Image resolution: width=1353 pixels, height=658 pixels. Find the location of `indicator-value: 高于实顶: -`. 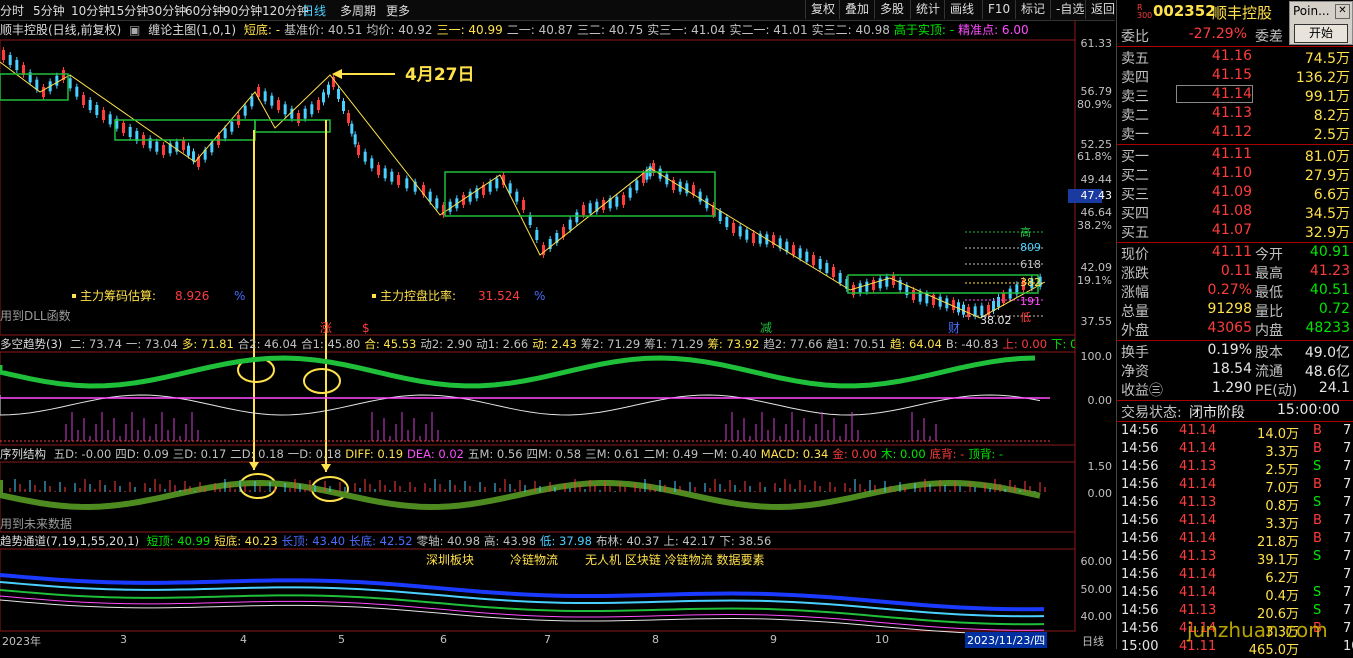

indicator-value: 高于实顶: - is located at coordinates (924, 30).